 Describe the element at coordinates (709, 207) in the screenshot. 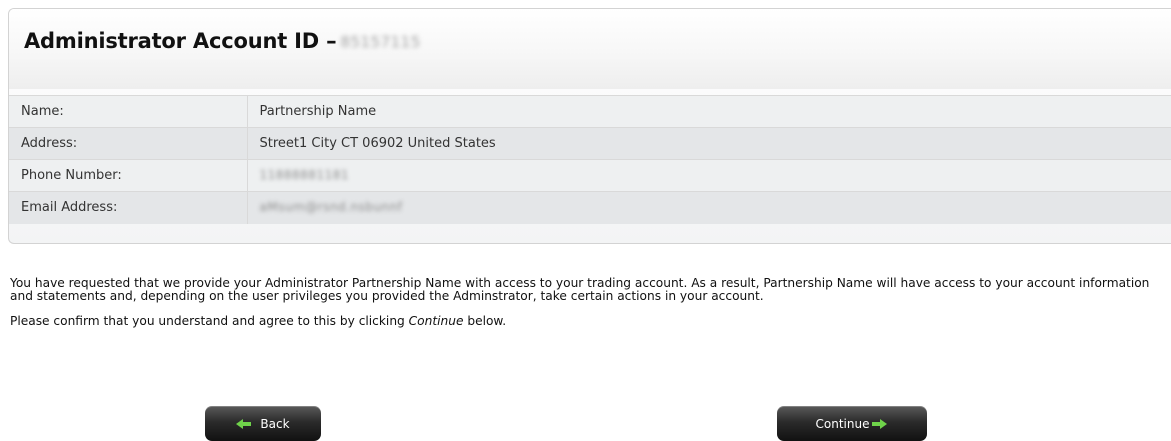

I see `email-address-cell: aMsum@rsnd.nsbunnf` at that location.